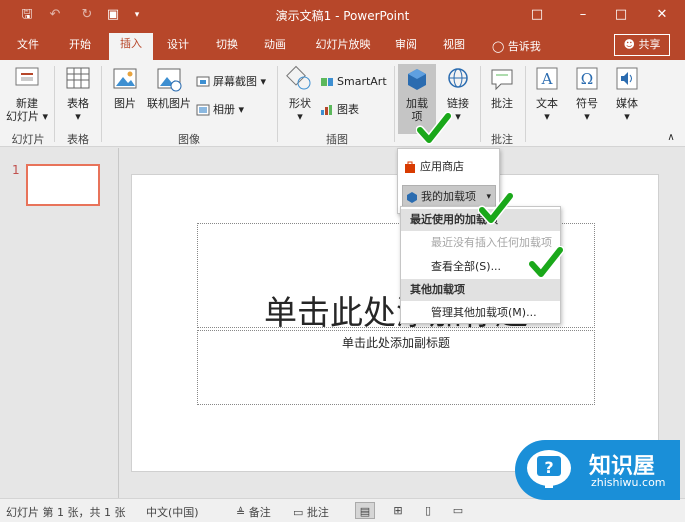 The width and height of the screenshot is (685, 522). I want to click on album-label: 相册, so click(224, 109).